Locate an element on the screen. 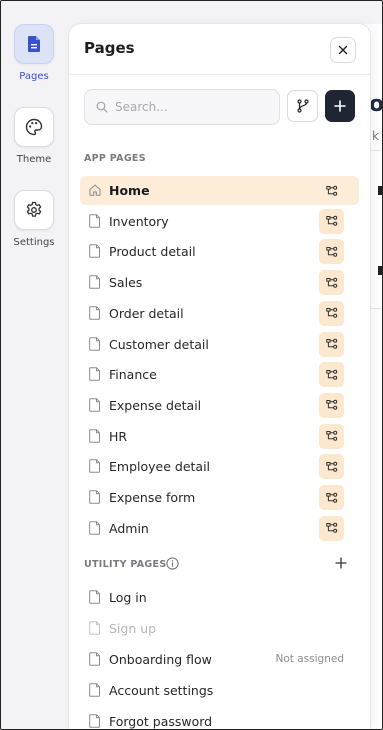 The image size is (383, 730). search-icon is located at coordinates (102, 107).